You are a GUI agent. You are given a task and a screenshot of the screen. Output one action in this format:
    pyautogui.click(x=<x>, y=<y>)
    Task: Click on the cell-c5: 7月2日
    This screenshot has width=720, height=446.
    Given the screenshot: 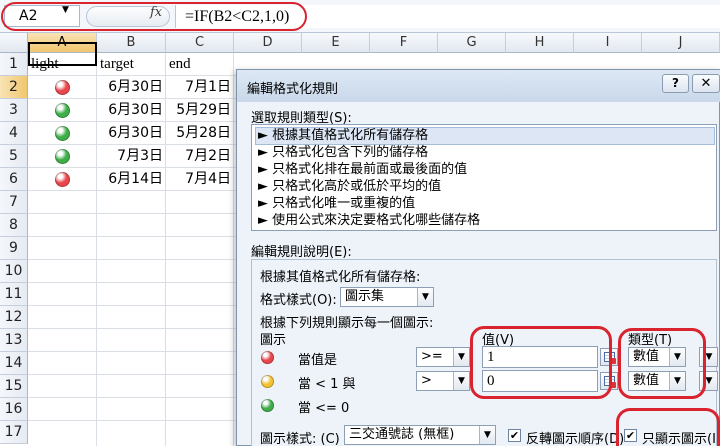 What is the action you would take?
    pyautogui.click(x=200, y=156)
    